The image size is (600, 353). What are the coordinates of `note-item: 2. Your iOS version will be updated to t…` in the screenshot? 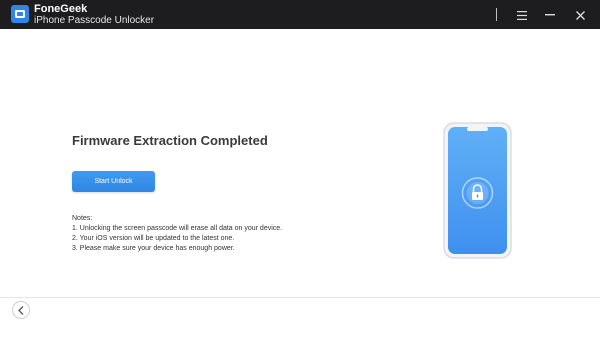 It's located at (153, 238).